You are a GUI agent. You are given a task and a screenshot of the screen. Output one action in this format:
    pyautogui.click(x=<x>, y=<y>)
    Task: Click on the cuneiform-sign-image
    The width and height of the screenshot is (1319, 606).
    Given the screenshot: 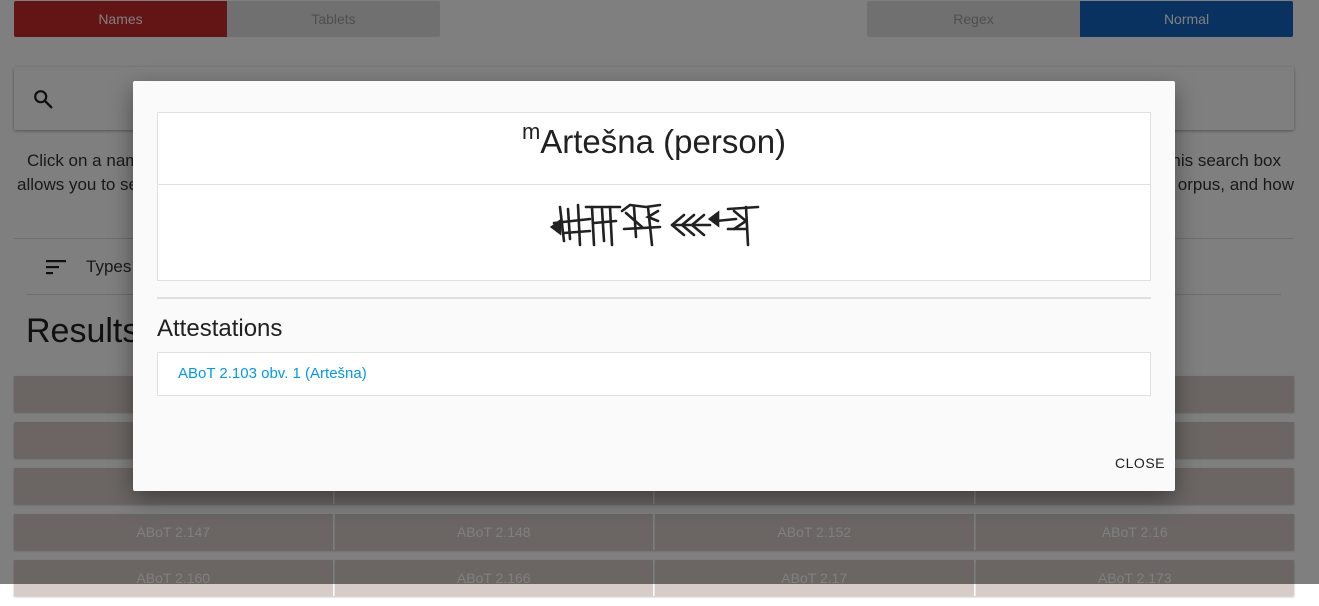 What is the action you would take?
    pyautogui.click(x=655, y=225)
    